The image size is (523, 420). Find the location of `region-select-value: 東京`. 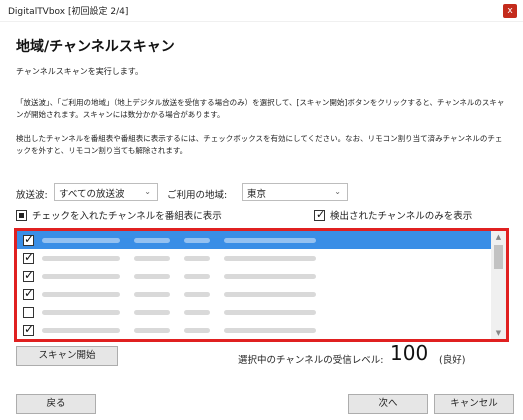

region-select-value: 東京 is located at coordinates (257, 194).